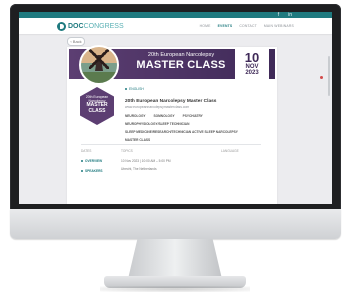 This screenshot has width=351, height=298. I want to click on nav-links: HOME EVENTS CONTACT MAIN WEBINARS, so click(247, 26).